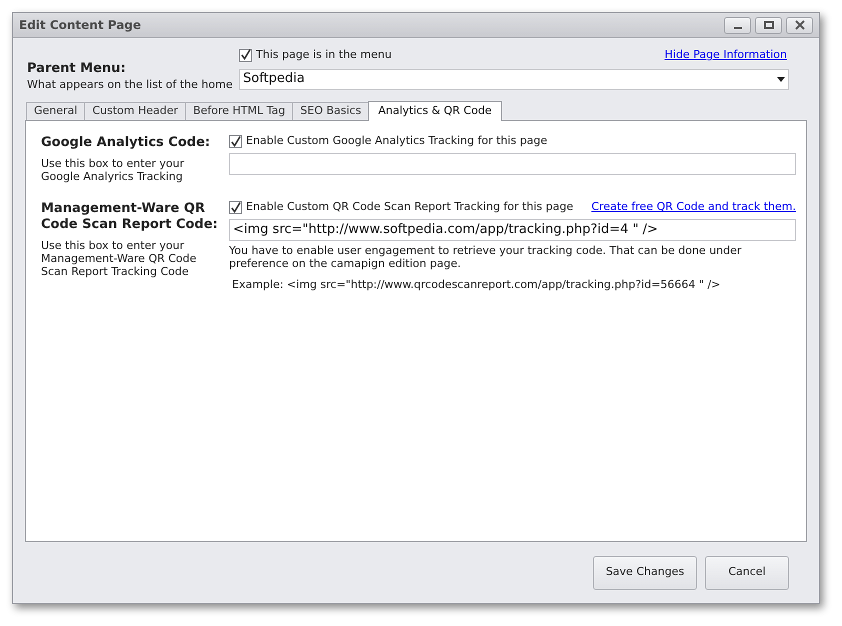 This screenshot has height=626, width=842. What do you see at coordinates (738, 28) in the screenshot?
I see `minimize-icon` at bounding box center [738, 28].